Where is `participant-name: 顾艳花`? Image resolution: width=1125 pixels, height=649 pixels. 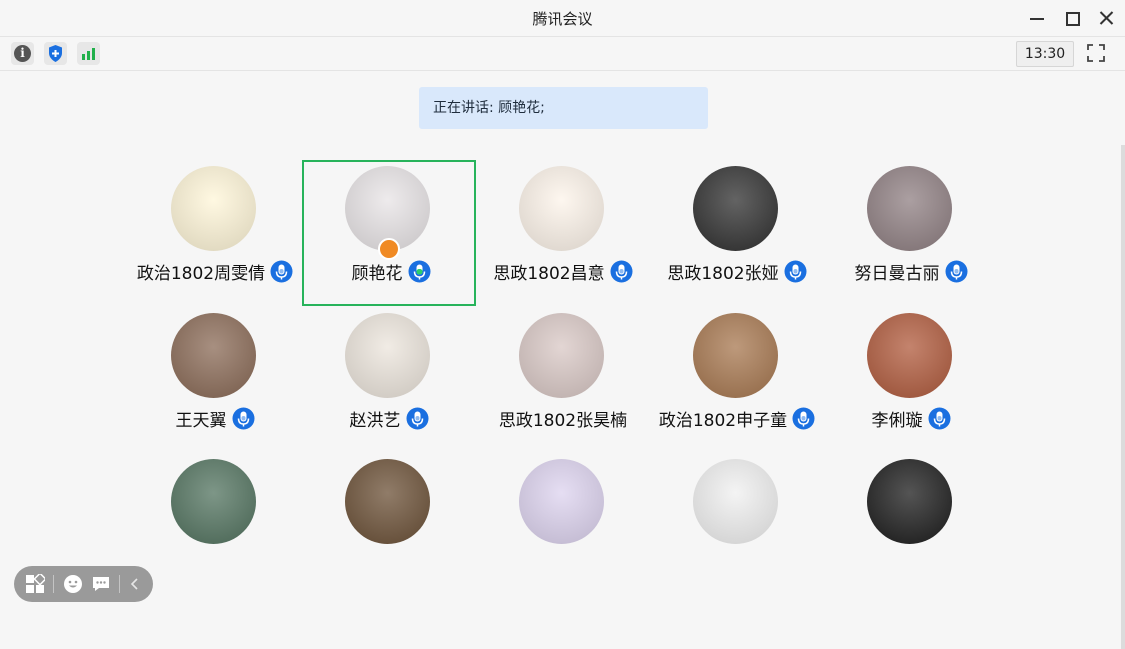
participant-name: 顾艳花 is located at coordinates (377, 274).